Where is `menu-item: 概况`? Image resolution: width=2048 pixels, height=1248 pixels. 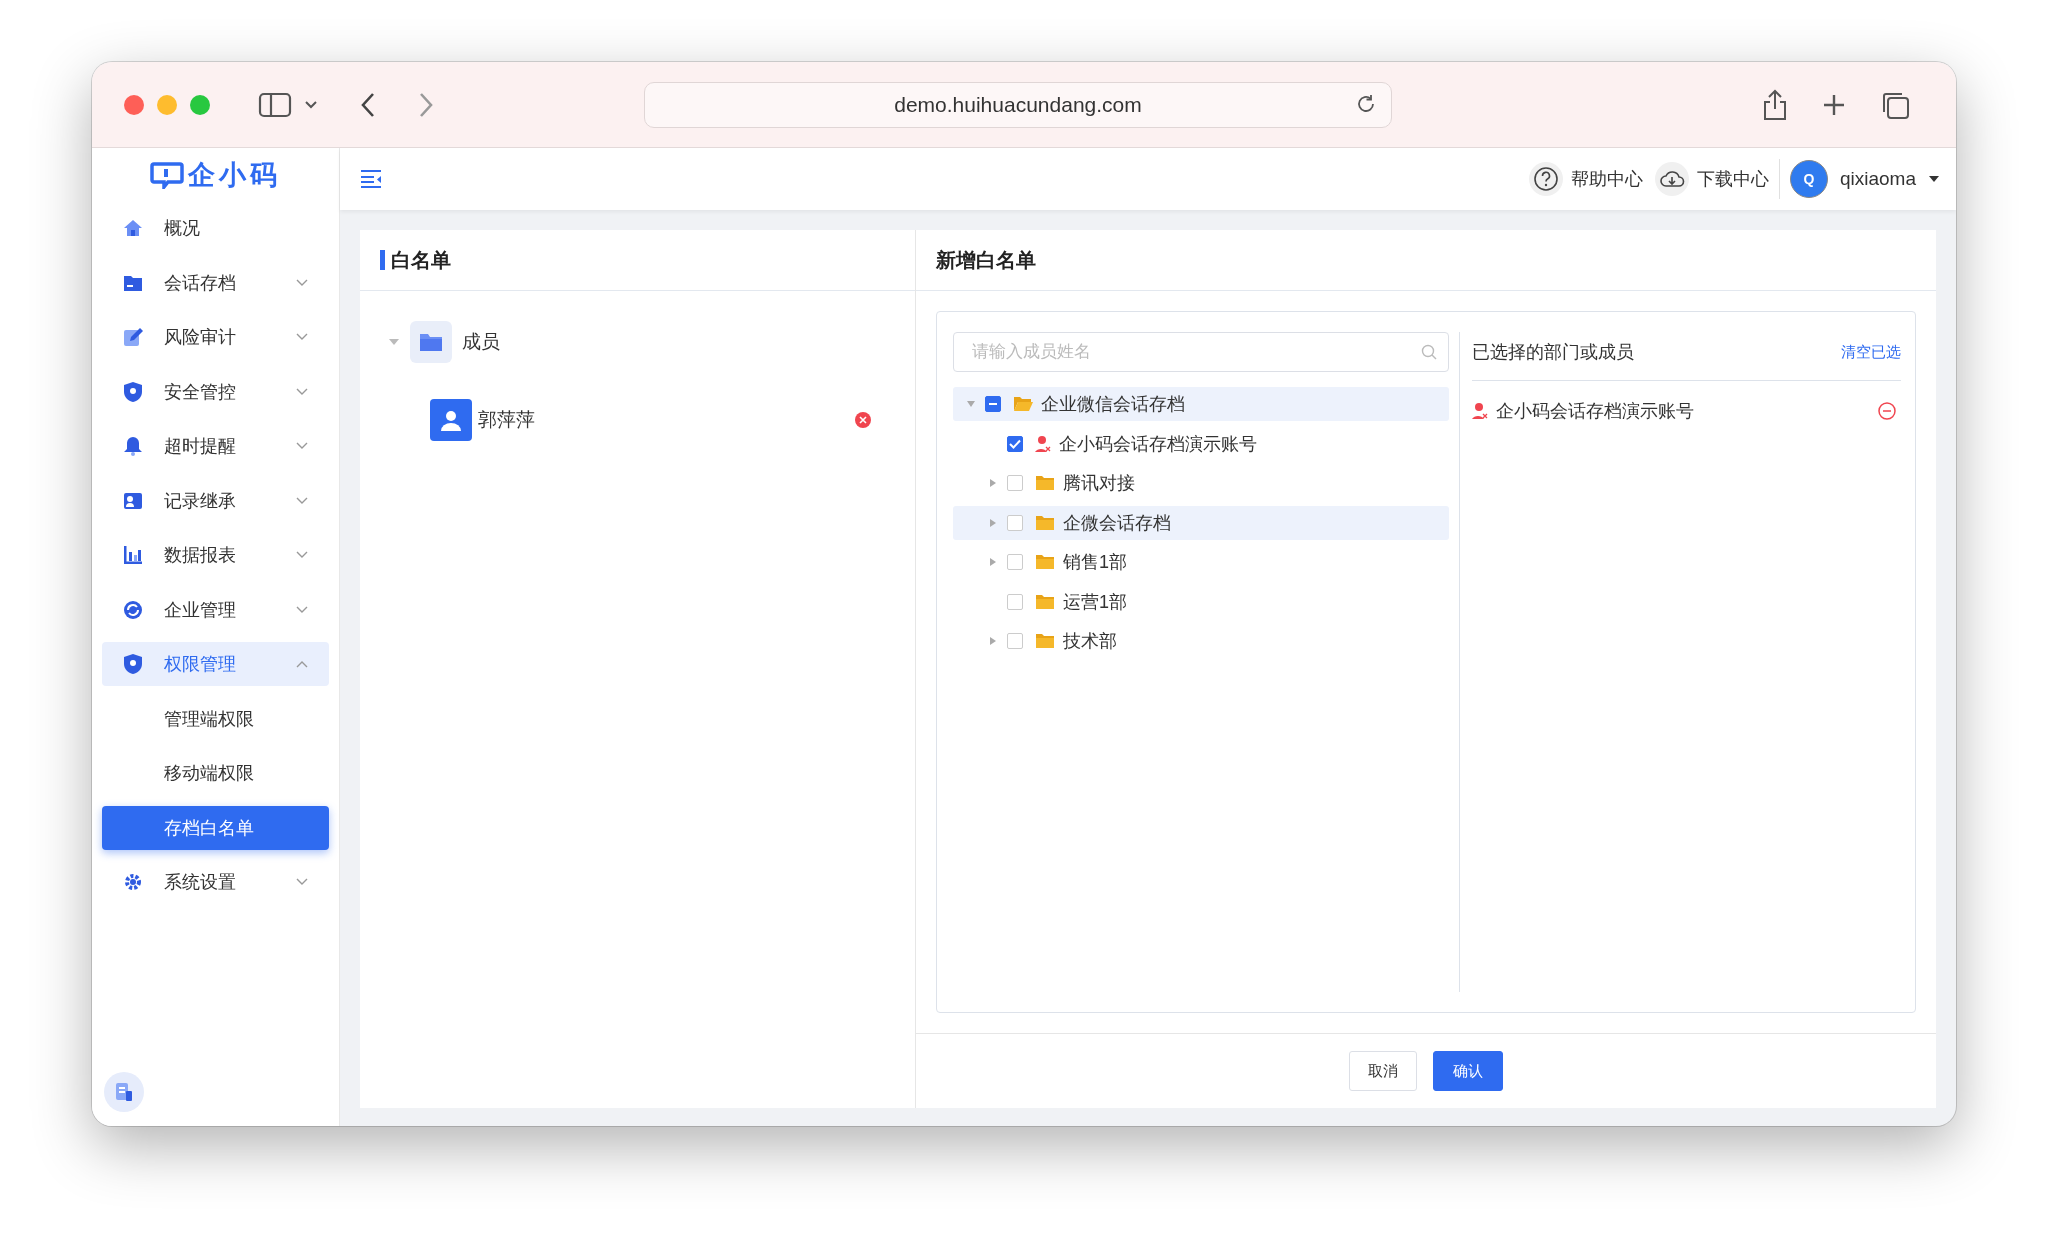
menu-item: 概况 is located at coordinates (215, 228).